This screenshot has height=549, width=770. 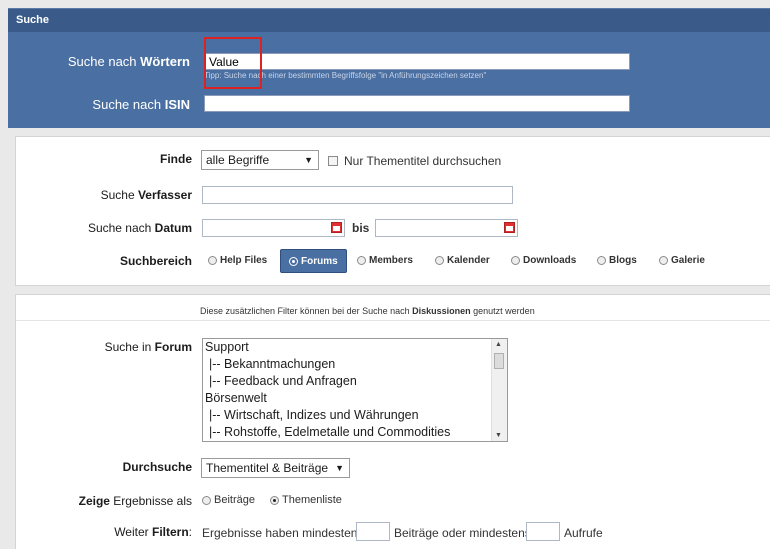 I want to click on datum-label: Suche nach Datum, so click(x=139, y=228).